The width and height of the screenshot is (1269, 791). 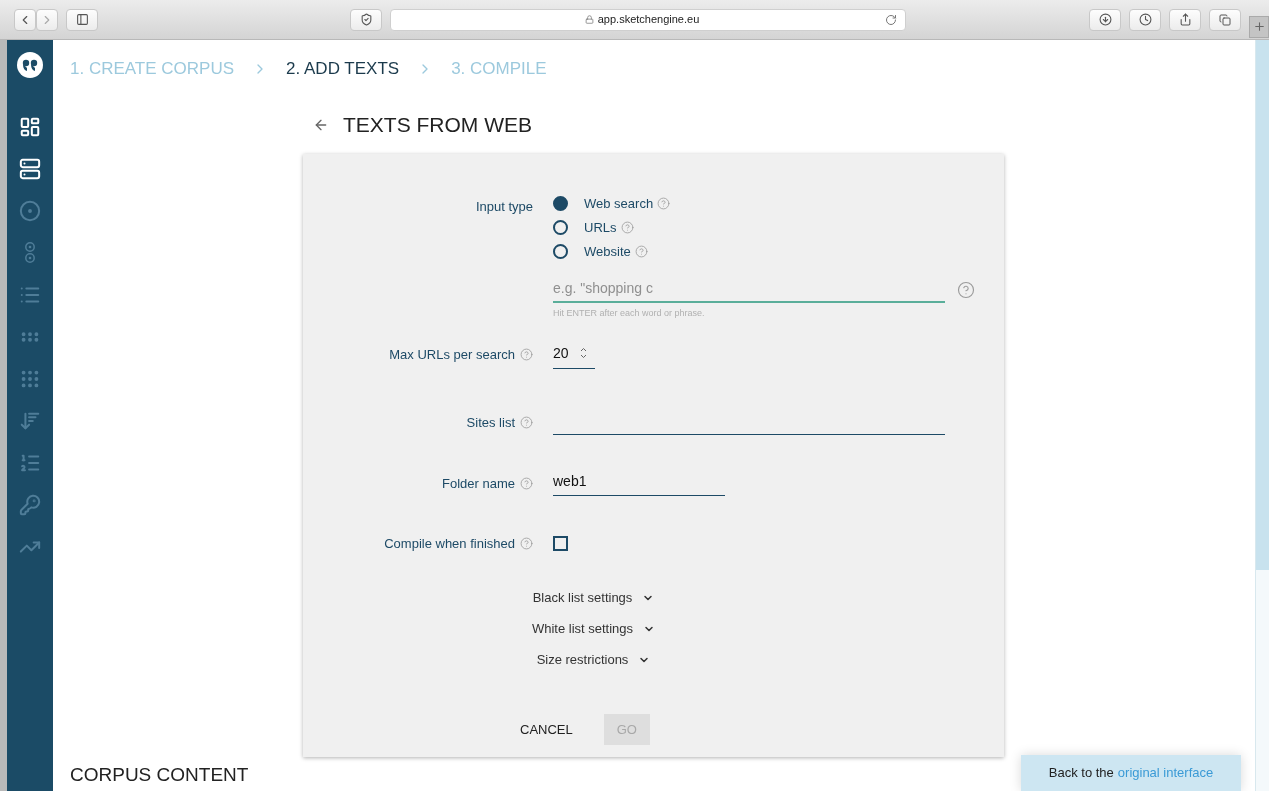 What do you see at coordinates (30, 421) in the screenshot?
I see `sort-down-icon` at bounding box center [30, 421].